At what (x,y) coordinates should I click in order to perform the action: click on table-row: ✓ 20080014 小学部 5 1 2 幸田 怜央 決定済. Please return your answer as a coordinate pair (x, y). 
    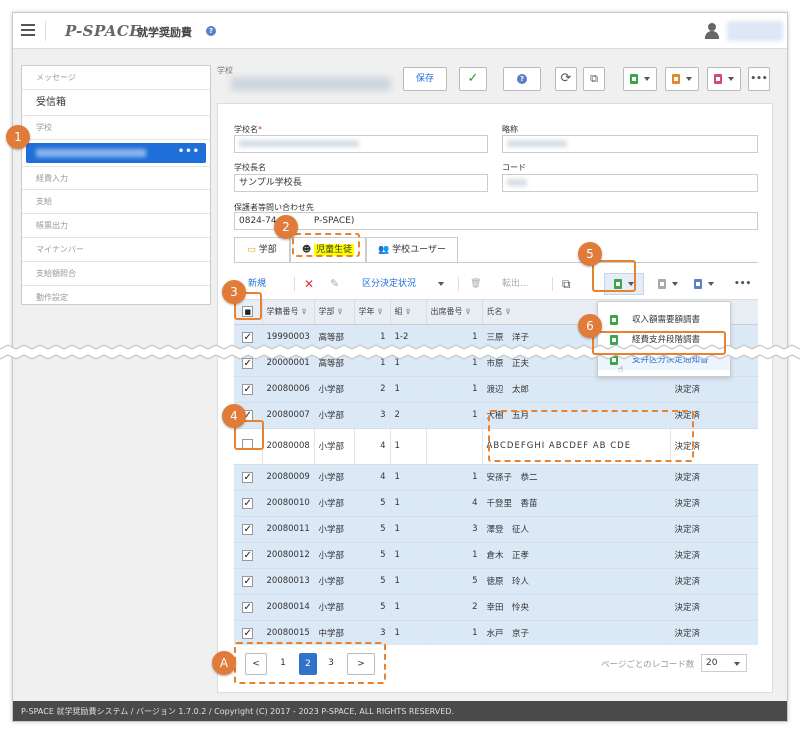
    Looking at the image, I should click on (496, 607).